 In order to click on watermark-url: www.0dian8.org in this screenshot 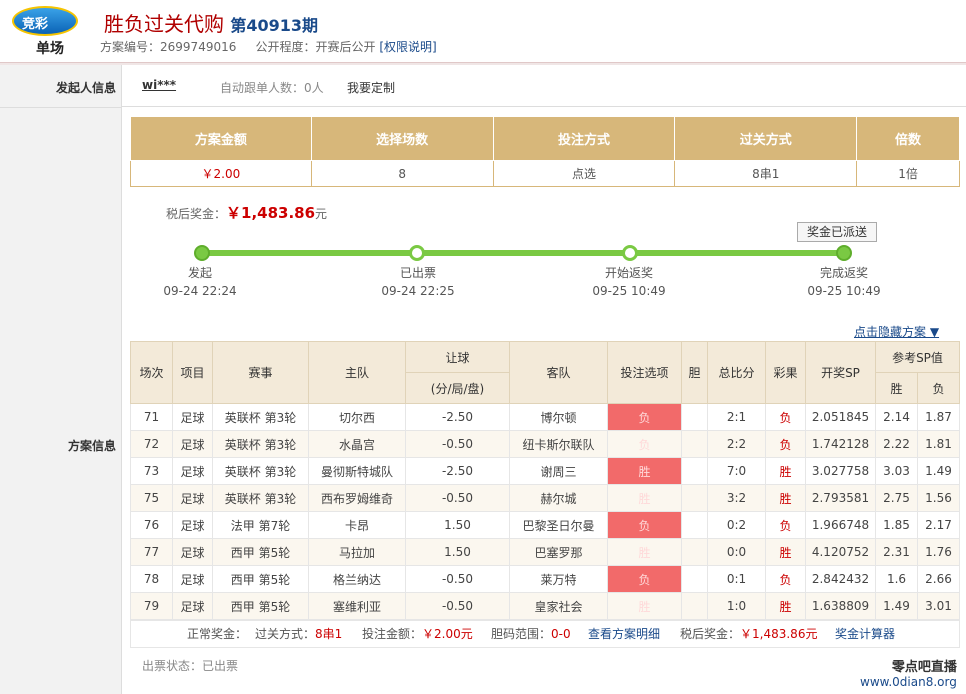, I will do `click(908, 682)`.